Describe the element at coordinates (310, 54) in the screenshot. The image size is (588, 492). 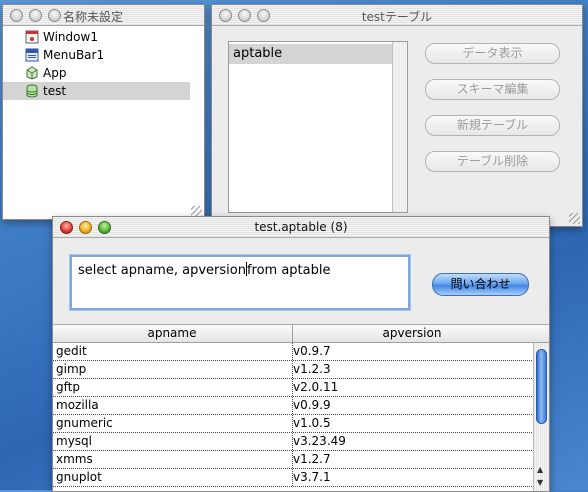
I see `table-list-item: aptable` at that location.